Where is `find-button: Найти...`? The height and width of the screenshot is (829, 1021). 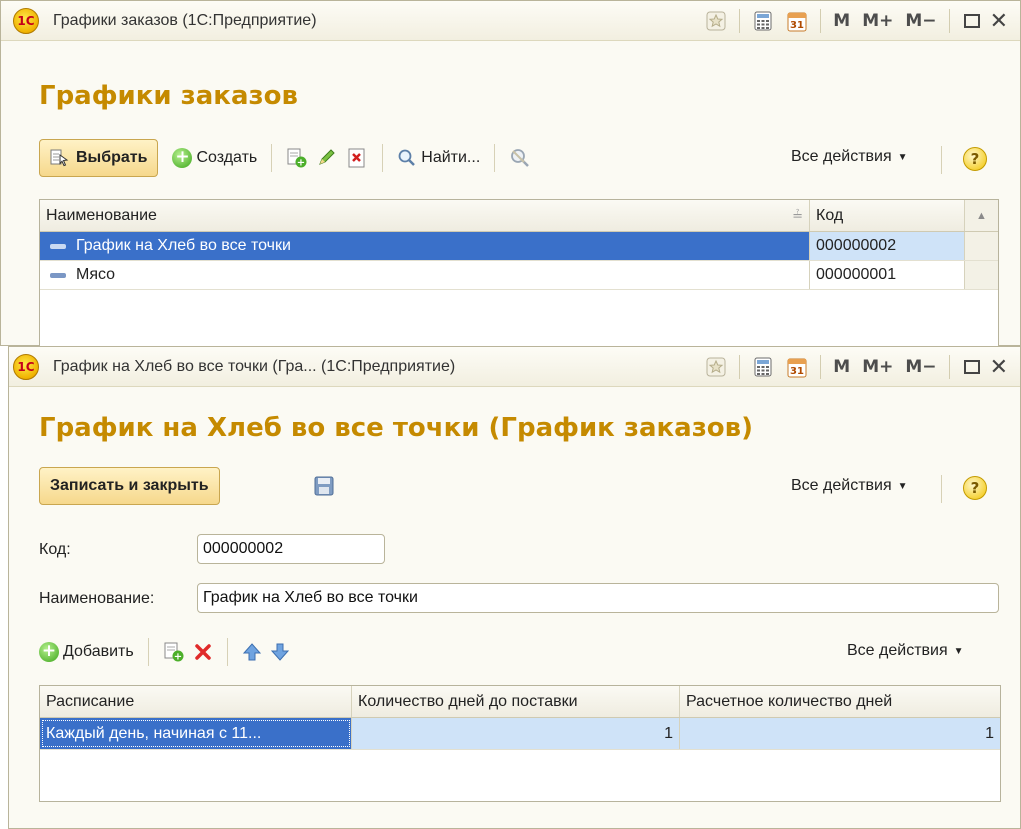 find-button: Найти... is located at coordinates (438, 158).